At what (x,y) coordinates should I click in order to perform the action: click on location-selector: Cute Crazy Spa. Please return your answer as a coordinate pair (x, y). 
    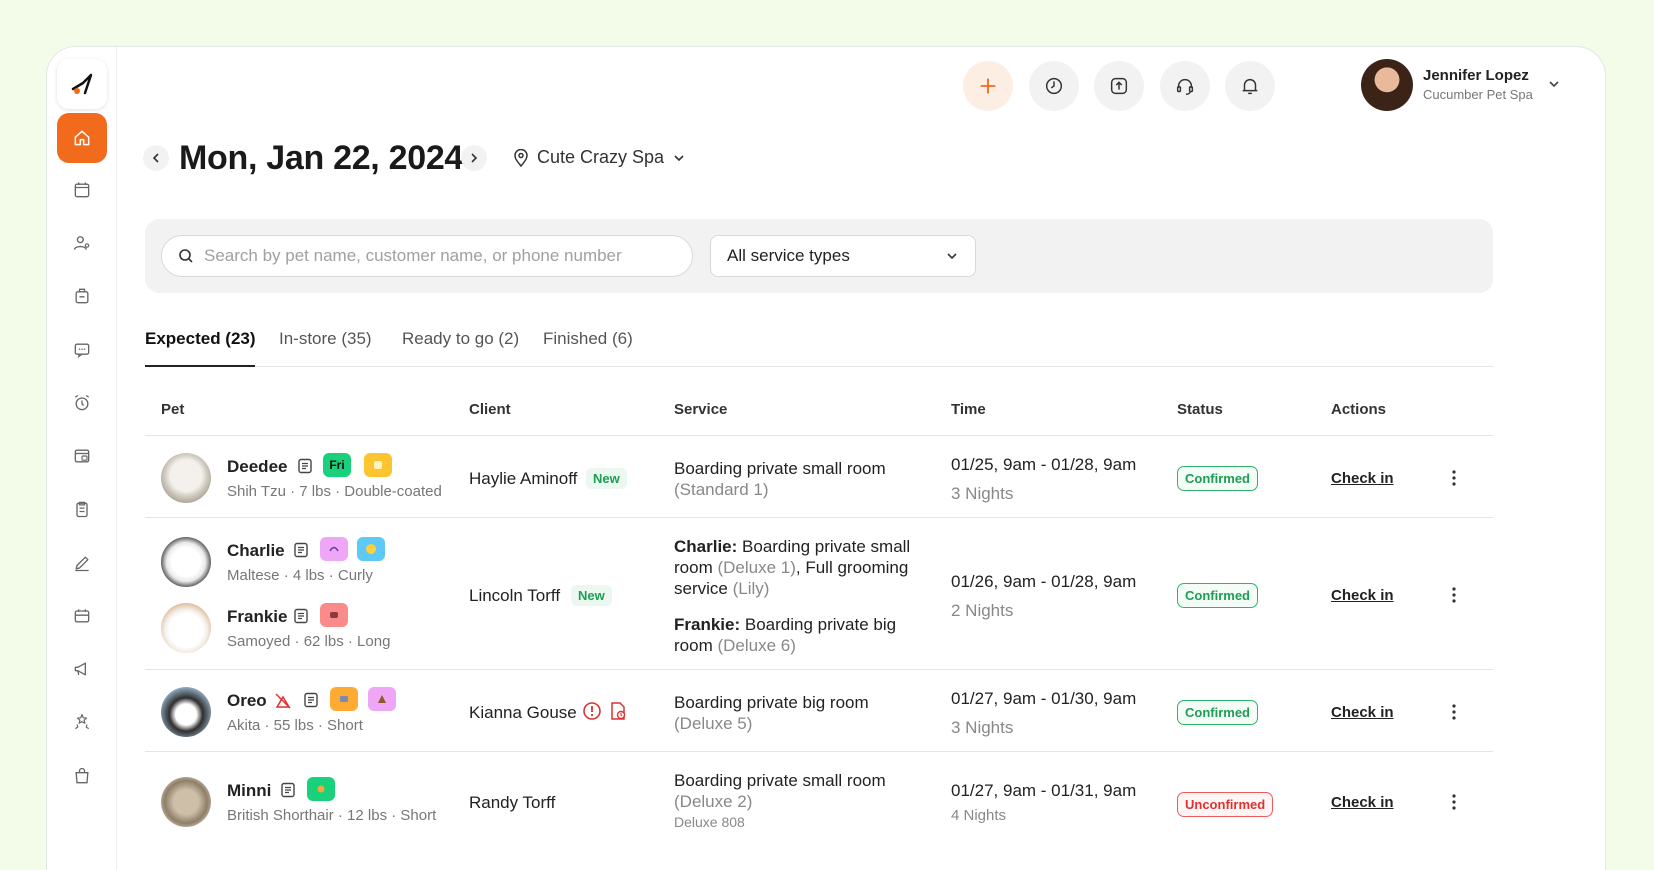
    Looking at the image, I should click on (599, 157).